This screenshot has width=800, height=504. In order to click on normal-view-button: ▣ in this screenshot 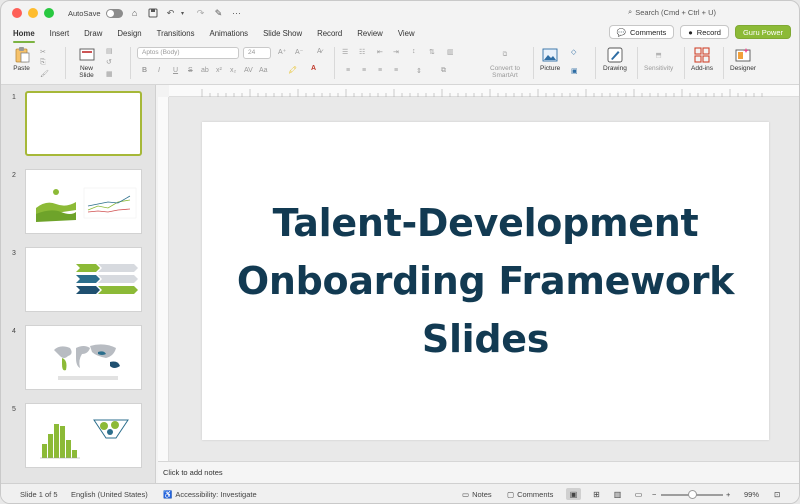, I will do `click(573, 494)`.